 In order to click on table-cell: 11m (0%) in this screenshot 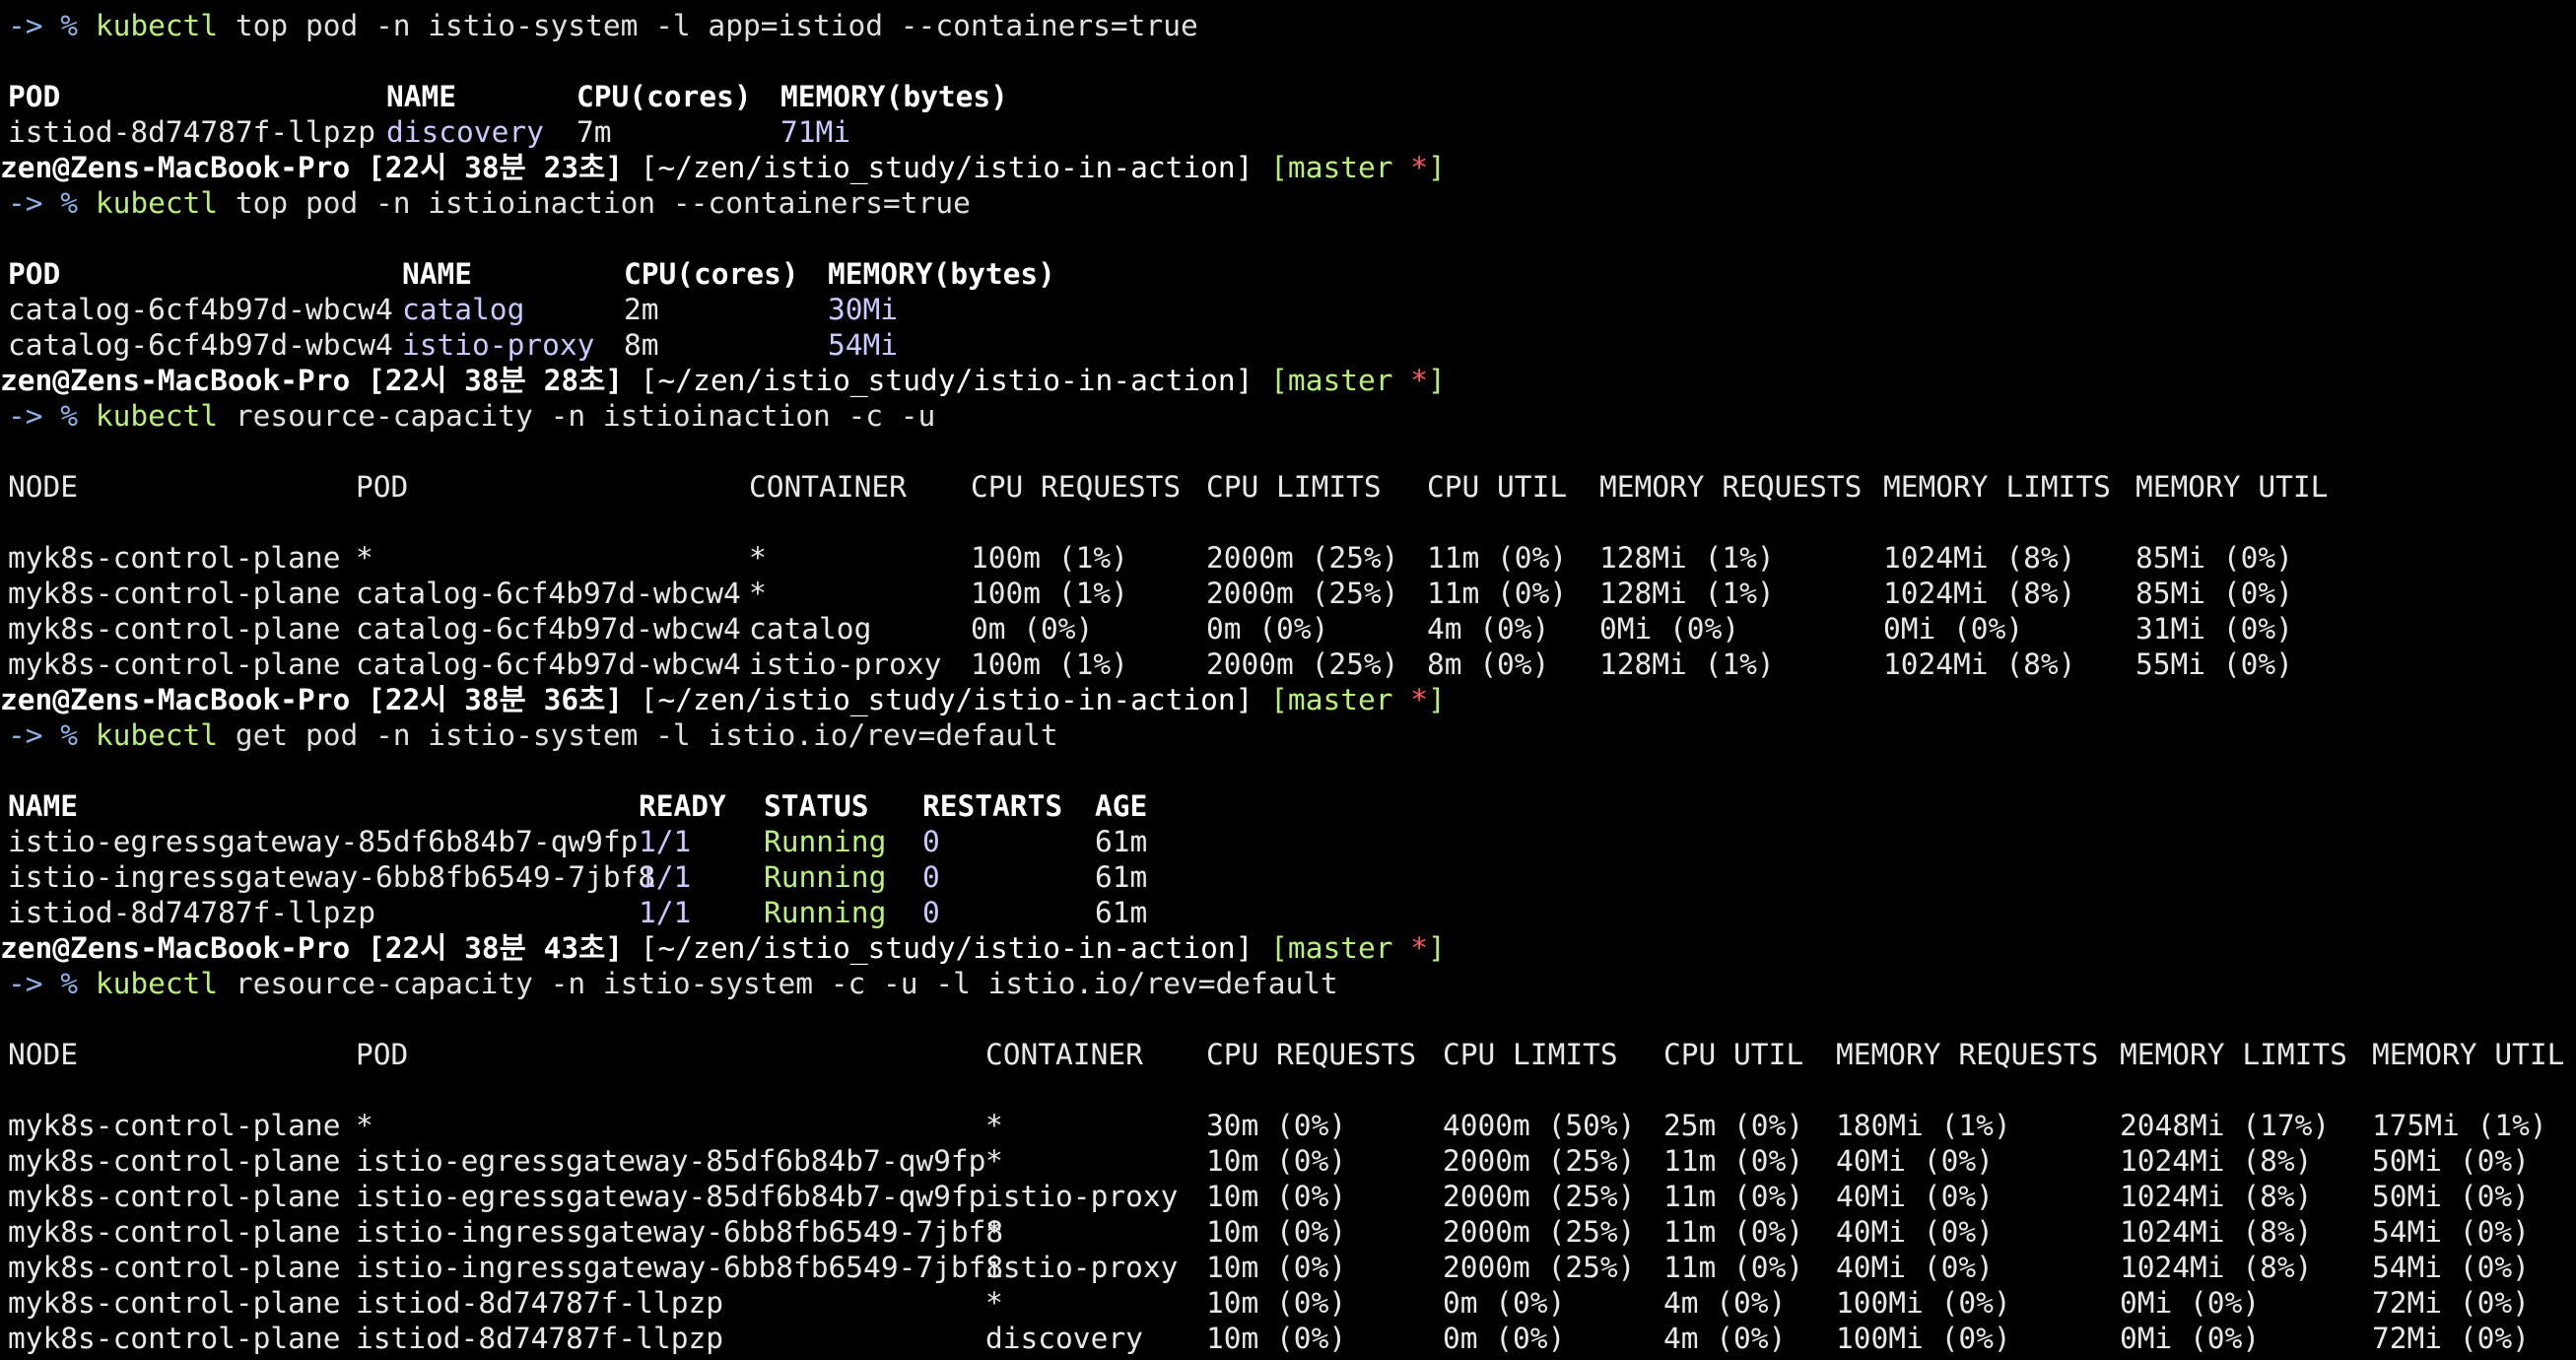, I will do `click(1733, 1196)`.